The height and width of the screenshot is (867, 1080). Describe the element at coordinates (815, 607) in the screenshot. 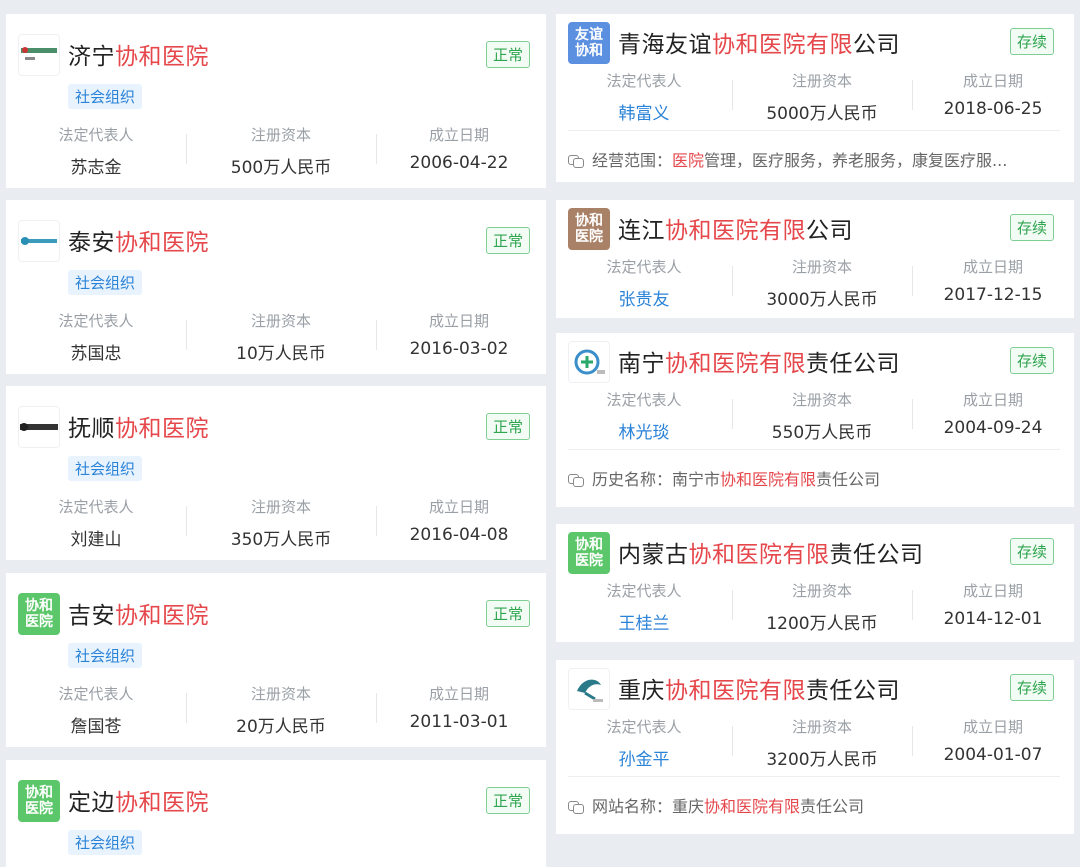

I see `company-fields: 法定代表人 王桂兰 注册资本 1200万人民币 成立日期 2014-12-01` at that location.